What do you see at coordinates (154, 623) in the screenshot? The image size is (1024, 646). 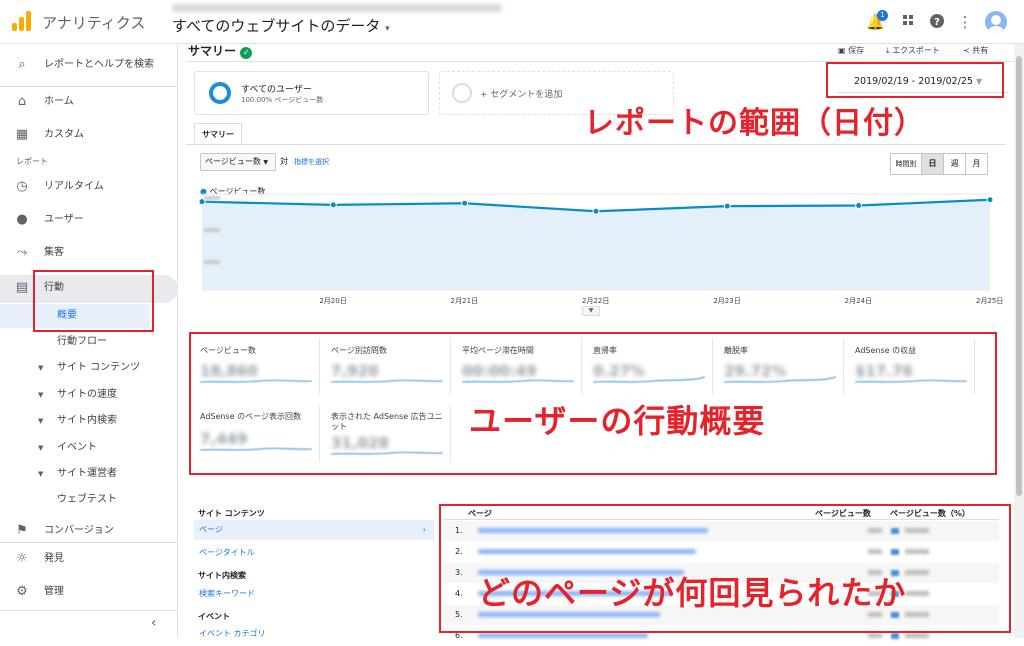 I see `collapse-sidebar-icon: ‹` at bounding box center [154, 623].